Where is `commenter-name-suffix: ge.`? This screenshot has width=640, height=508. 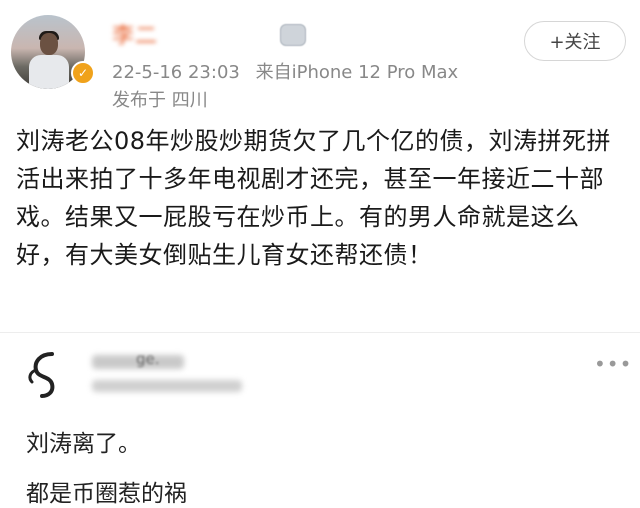 commenter-name-suffix: ge. is located at coordinates (148, 359).